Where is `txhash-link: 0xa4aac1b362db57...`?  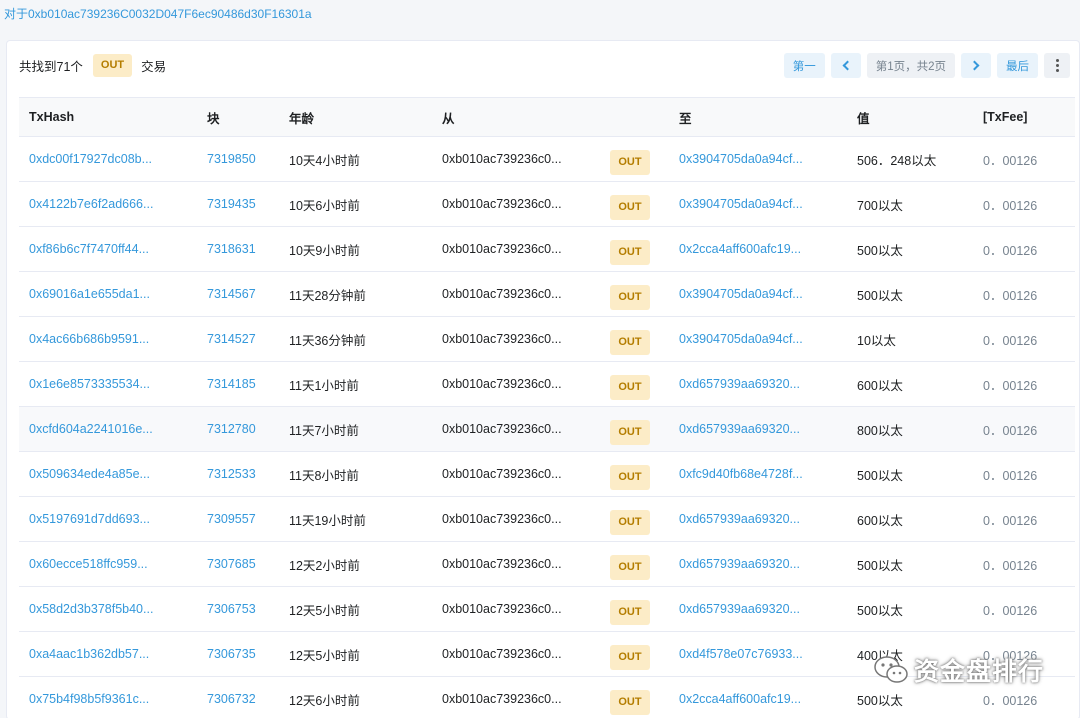 txhash-link: 0xa4aac1b362db57... is located at coordinates (89, 654).